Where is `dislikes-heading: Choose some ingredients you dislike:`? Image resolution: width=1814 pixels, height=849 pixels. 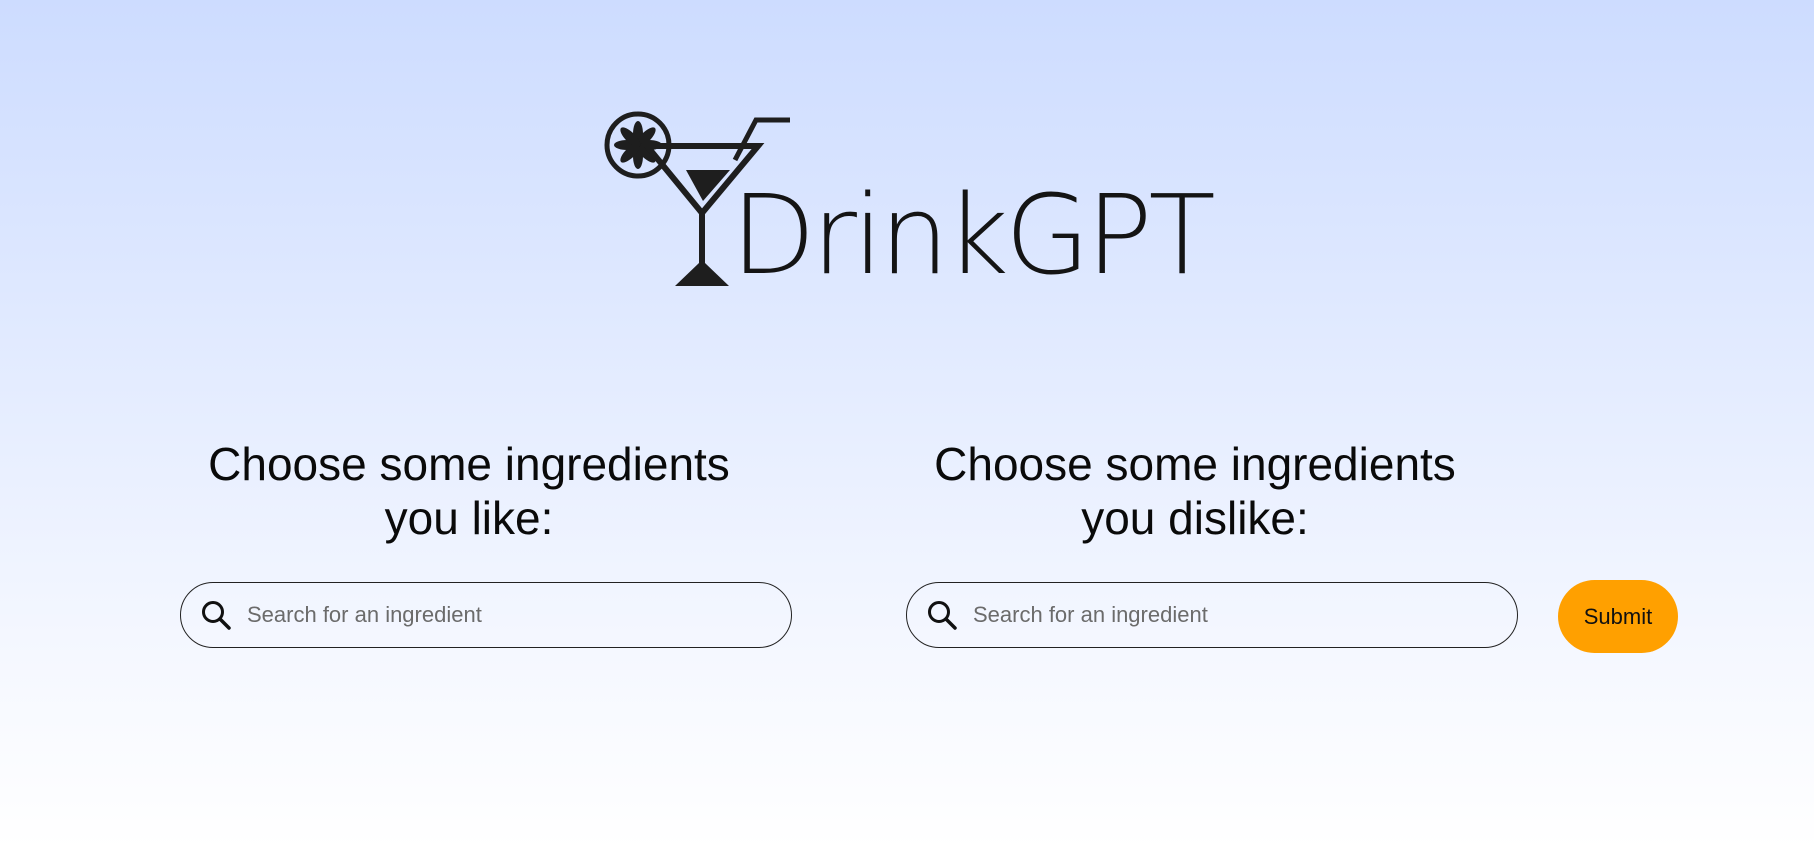
dislikes-heading: Choose some ingredients you dislike: is located at coordinates (1195, 491).